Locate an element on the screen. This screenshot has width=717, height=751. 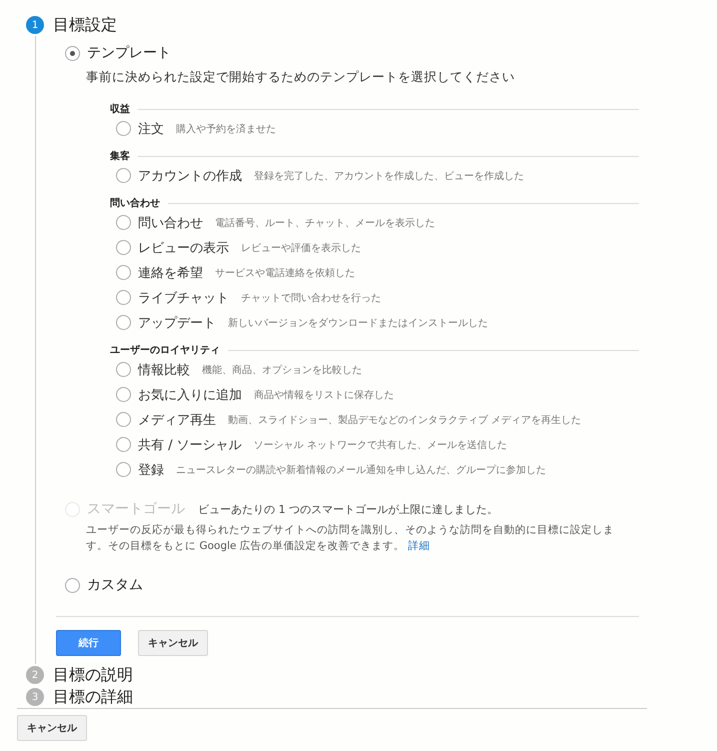
option-label: テンプレート is located at coordinates (129, 53).